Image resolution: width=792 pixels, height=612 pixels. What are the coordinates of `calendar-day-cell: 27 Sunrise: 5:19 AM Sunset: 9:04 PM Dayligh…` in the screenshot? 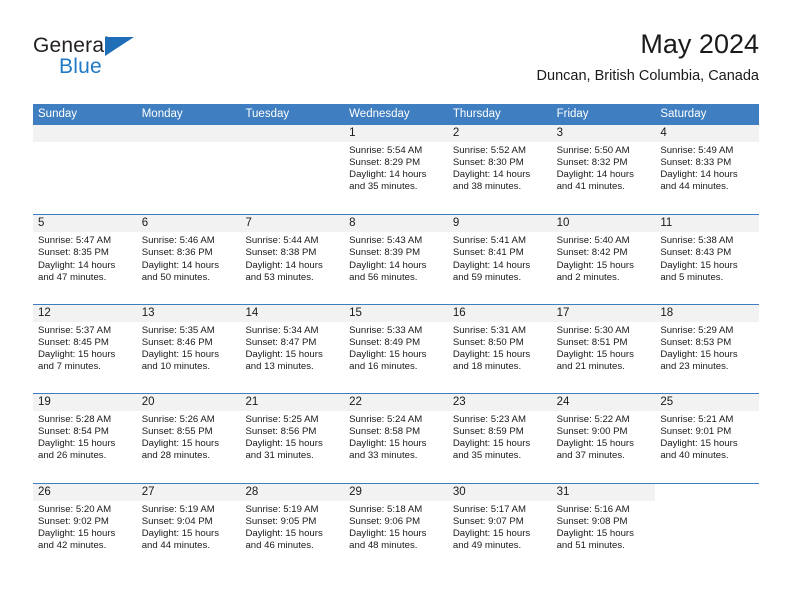 It's located at (188, 527).